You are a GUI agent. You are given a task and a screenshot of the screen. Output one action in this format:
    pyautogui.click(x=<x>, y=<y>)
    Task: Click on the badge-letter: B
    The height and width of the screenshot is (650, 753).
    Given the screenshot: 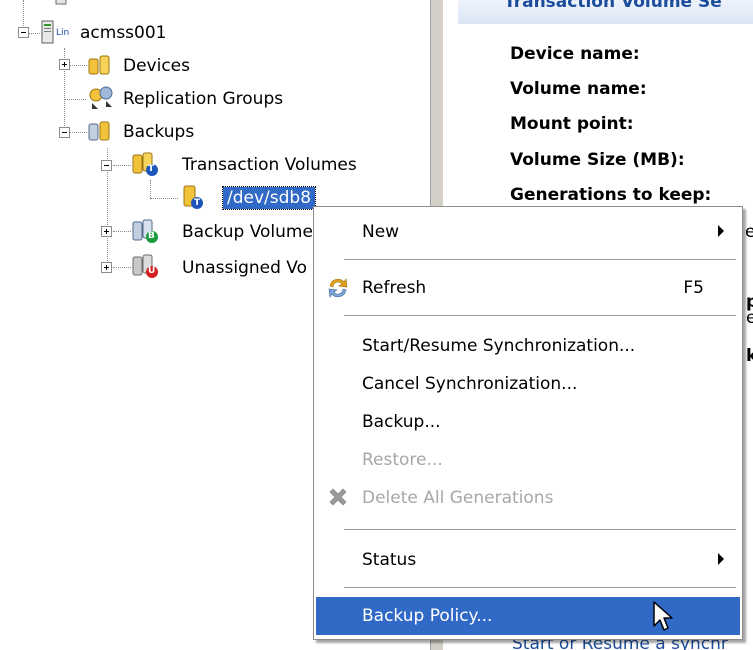 What is the action you would take?
    pyautogui.click(x=151, y=236)
    